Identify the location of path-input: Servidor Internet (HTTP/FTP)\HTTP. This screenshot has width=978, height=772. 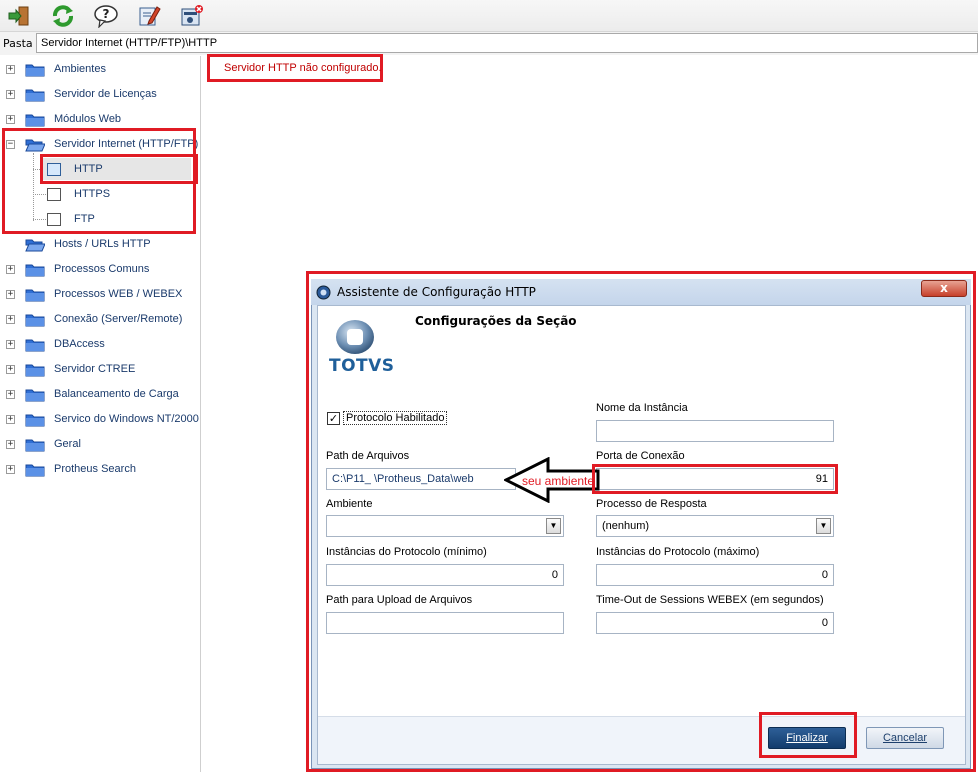
(507, 43).